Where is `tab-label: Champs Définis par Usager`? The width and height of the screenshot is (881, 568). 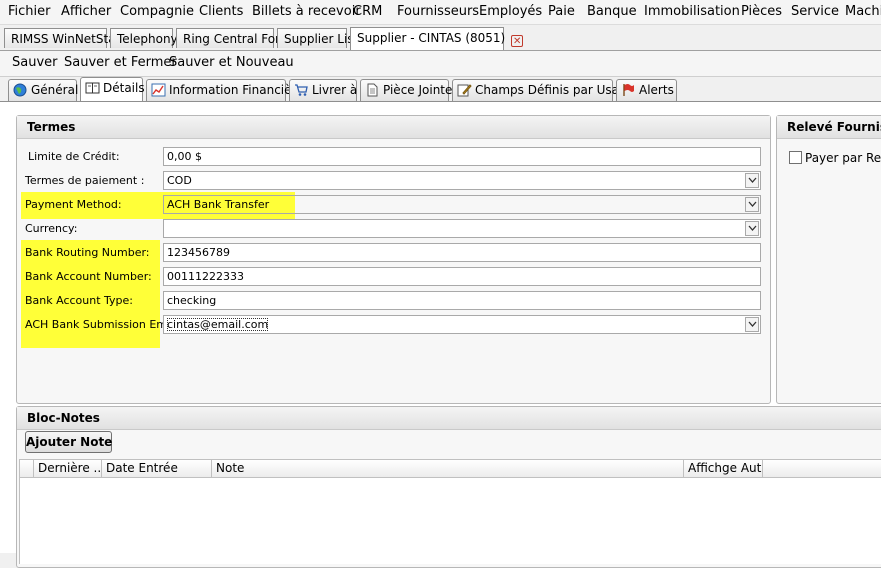 tab-label: Champs Définis par Usager is located at coordinates (557, 90).